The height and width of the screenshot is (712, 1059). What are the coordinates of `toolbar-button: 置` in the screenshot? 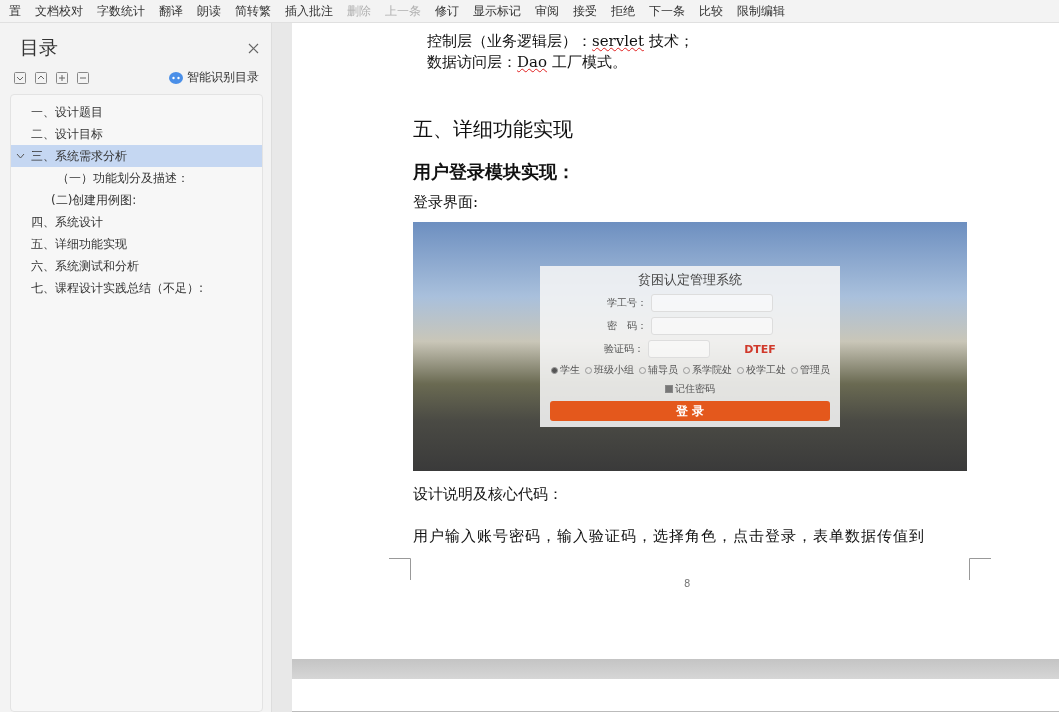 It's located at (15, 11).